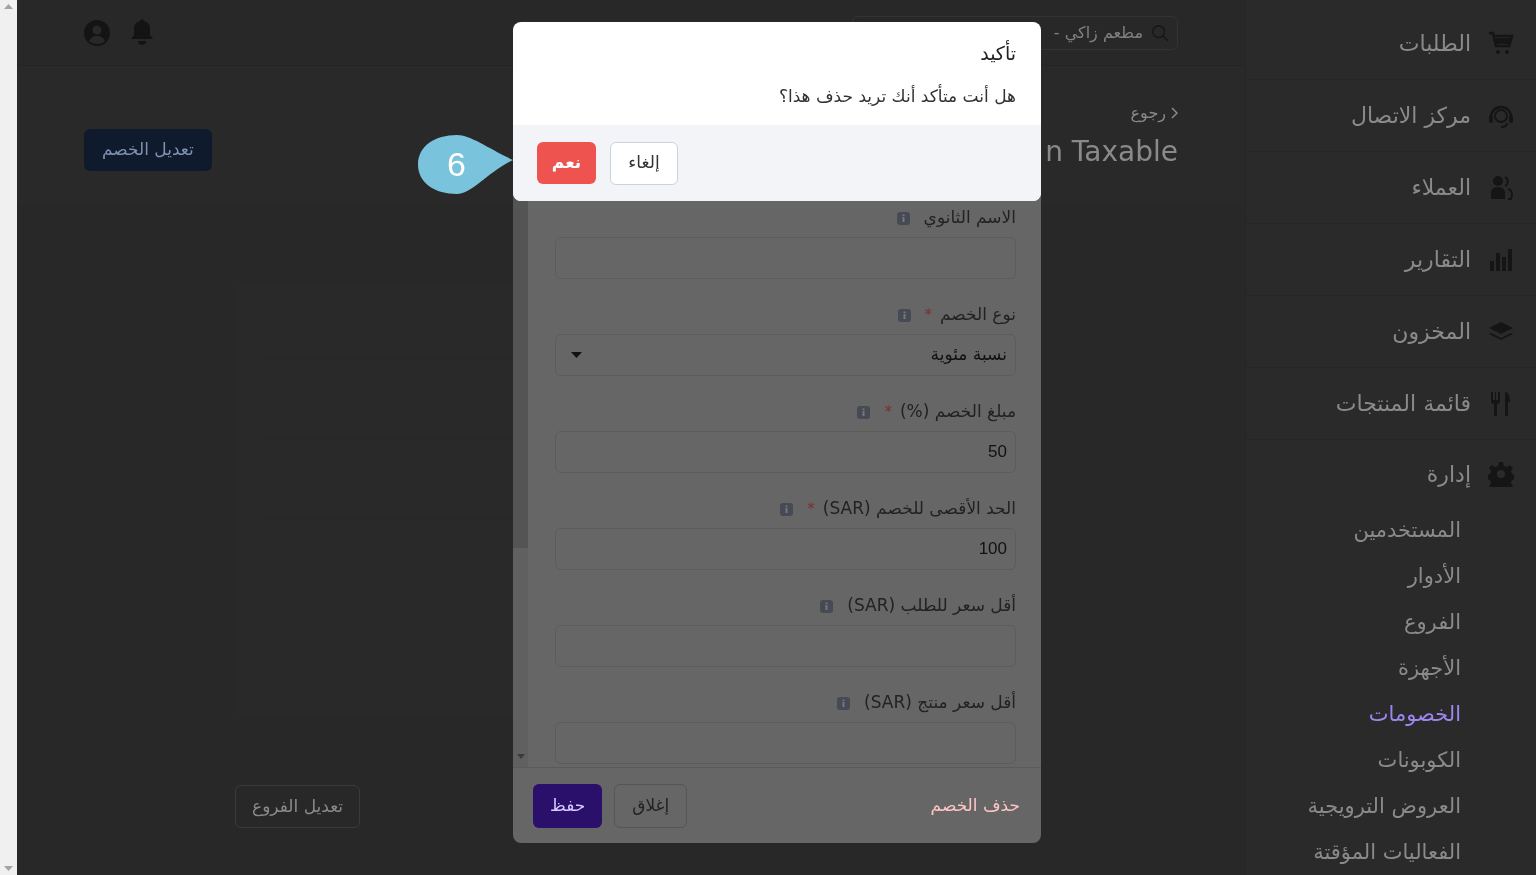  Describe the element at coordinates (957, 412) in the screenshot. I see `field-label: مبلغ الخصم (%)` at that location.